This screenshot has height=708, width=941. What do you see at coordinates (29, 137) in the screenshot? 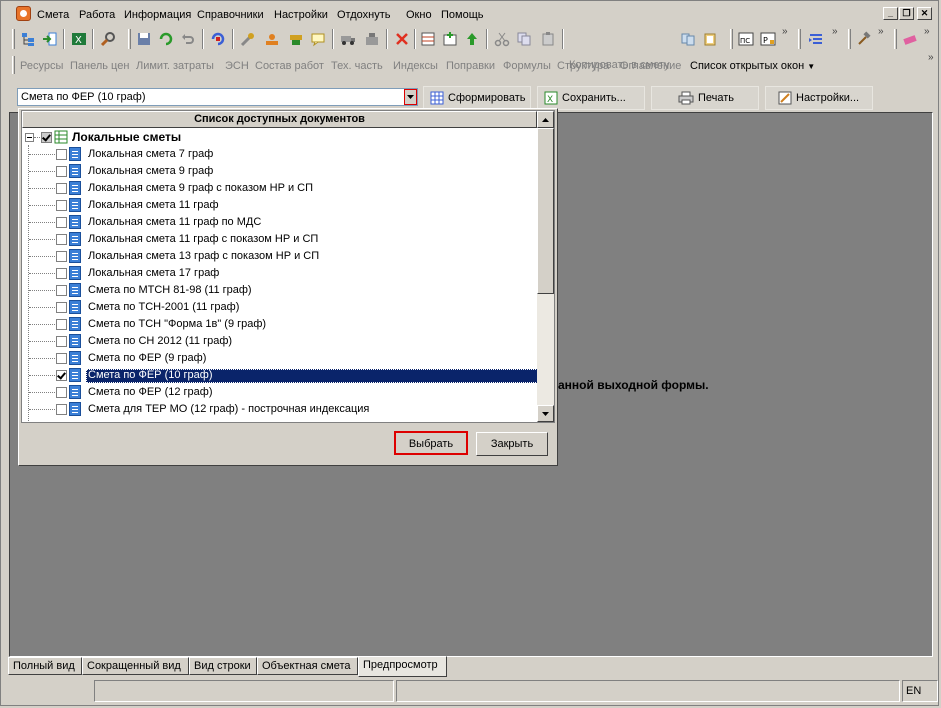
I see `collapse-icon` at bounding box center [29, 137].